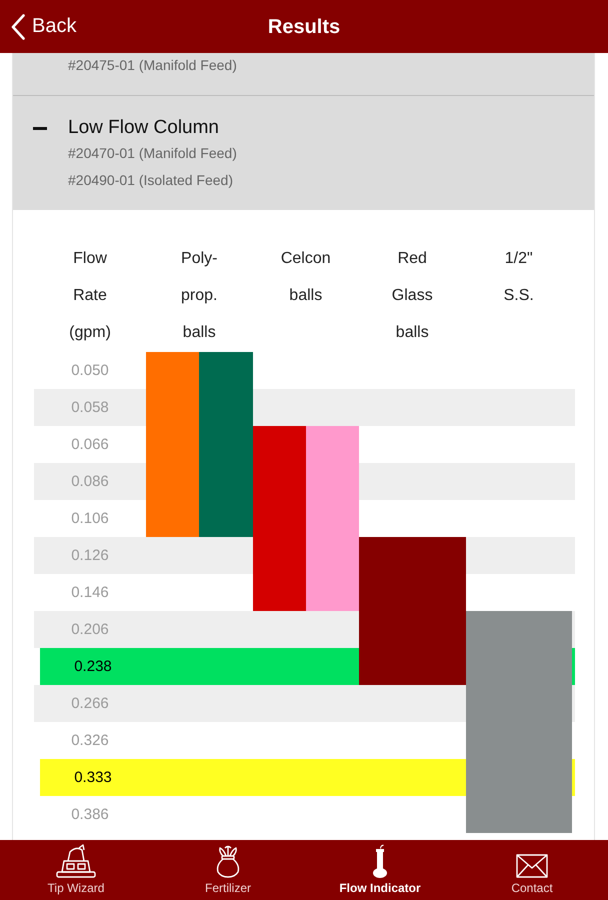 This screenshot has height=900, width=608. I want to click on envelope-icon, so click(532, 866).